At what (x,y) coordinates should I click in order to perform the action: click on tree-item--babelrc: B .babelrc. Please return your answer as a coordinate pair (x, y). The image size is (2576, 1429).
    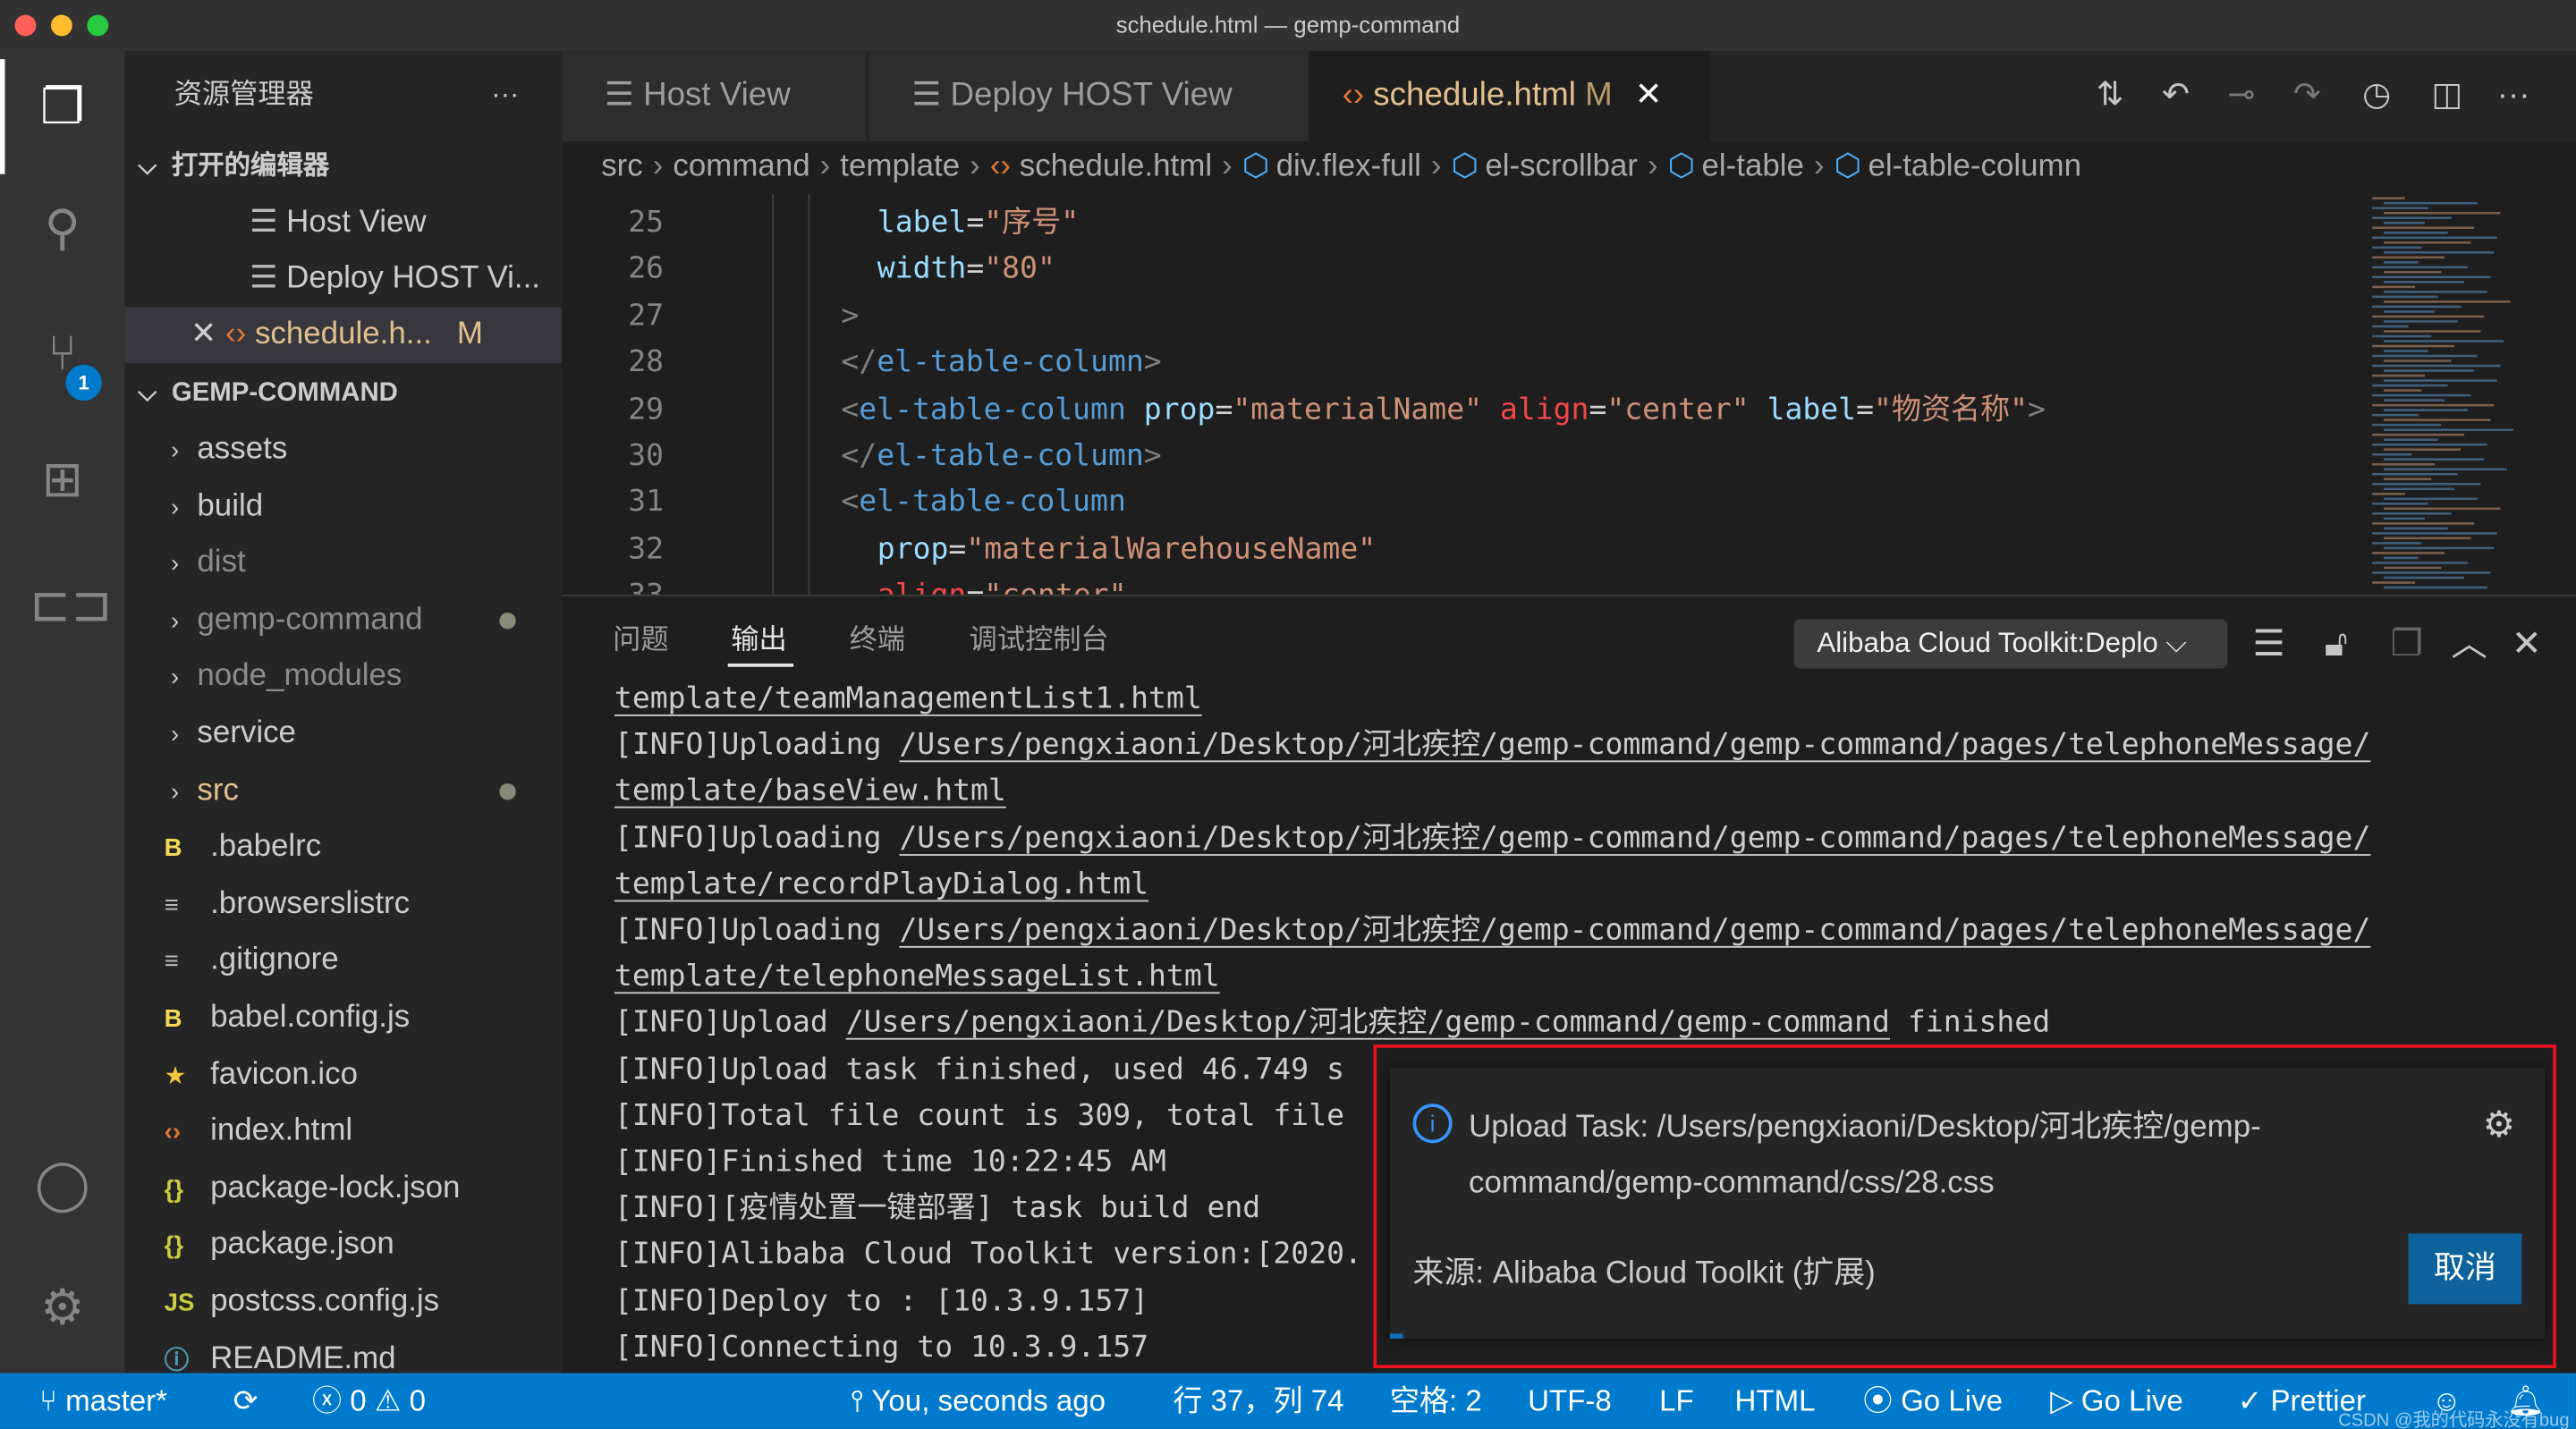
    Looking at the image, I should click on (344, 847).